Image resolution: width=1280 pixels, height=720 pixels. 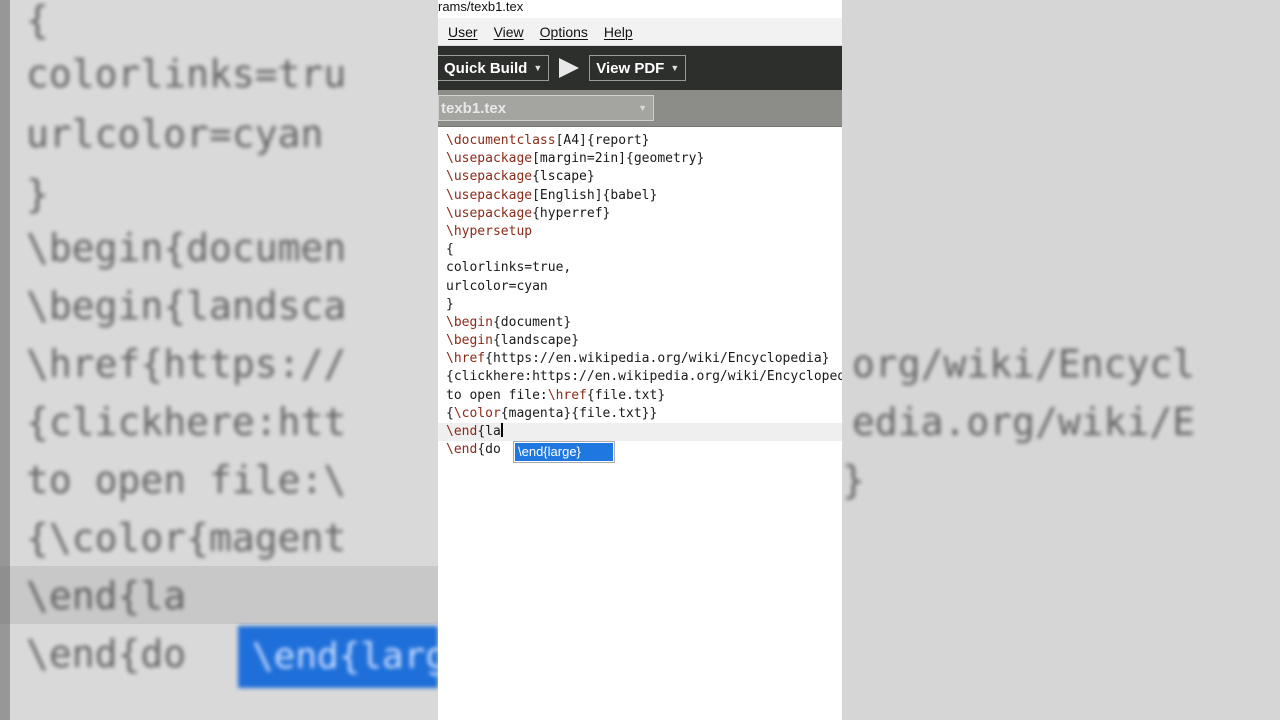 What do you see at coordinates (501, 430) in the screenshot?
I see `text-cursor` at bounding box center [501, 430].